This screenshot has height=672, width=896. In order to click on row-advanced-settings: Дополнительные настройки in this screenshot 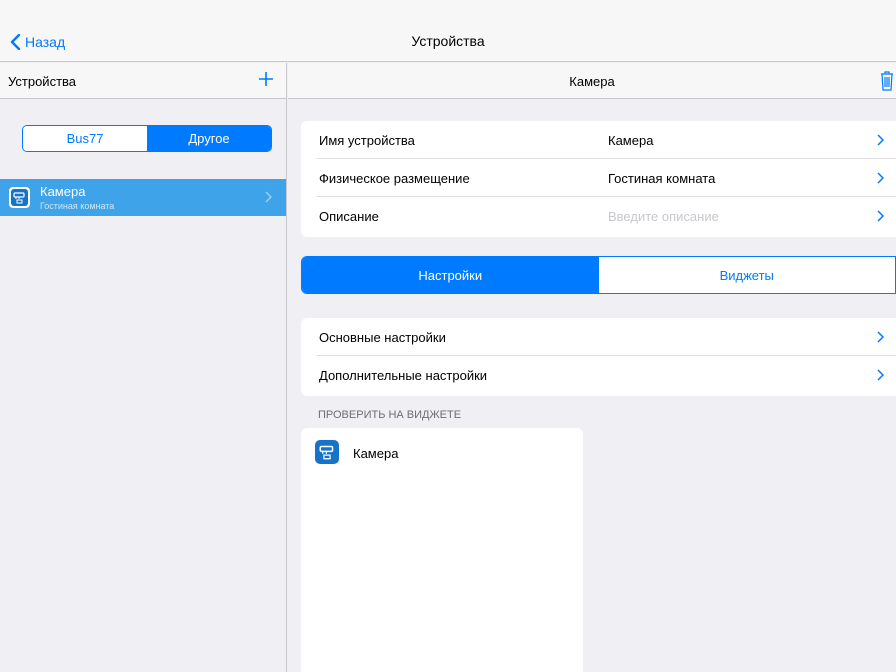, I will do `click(606, 375)`.